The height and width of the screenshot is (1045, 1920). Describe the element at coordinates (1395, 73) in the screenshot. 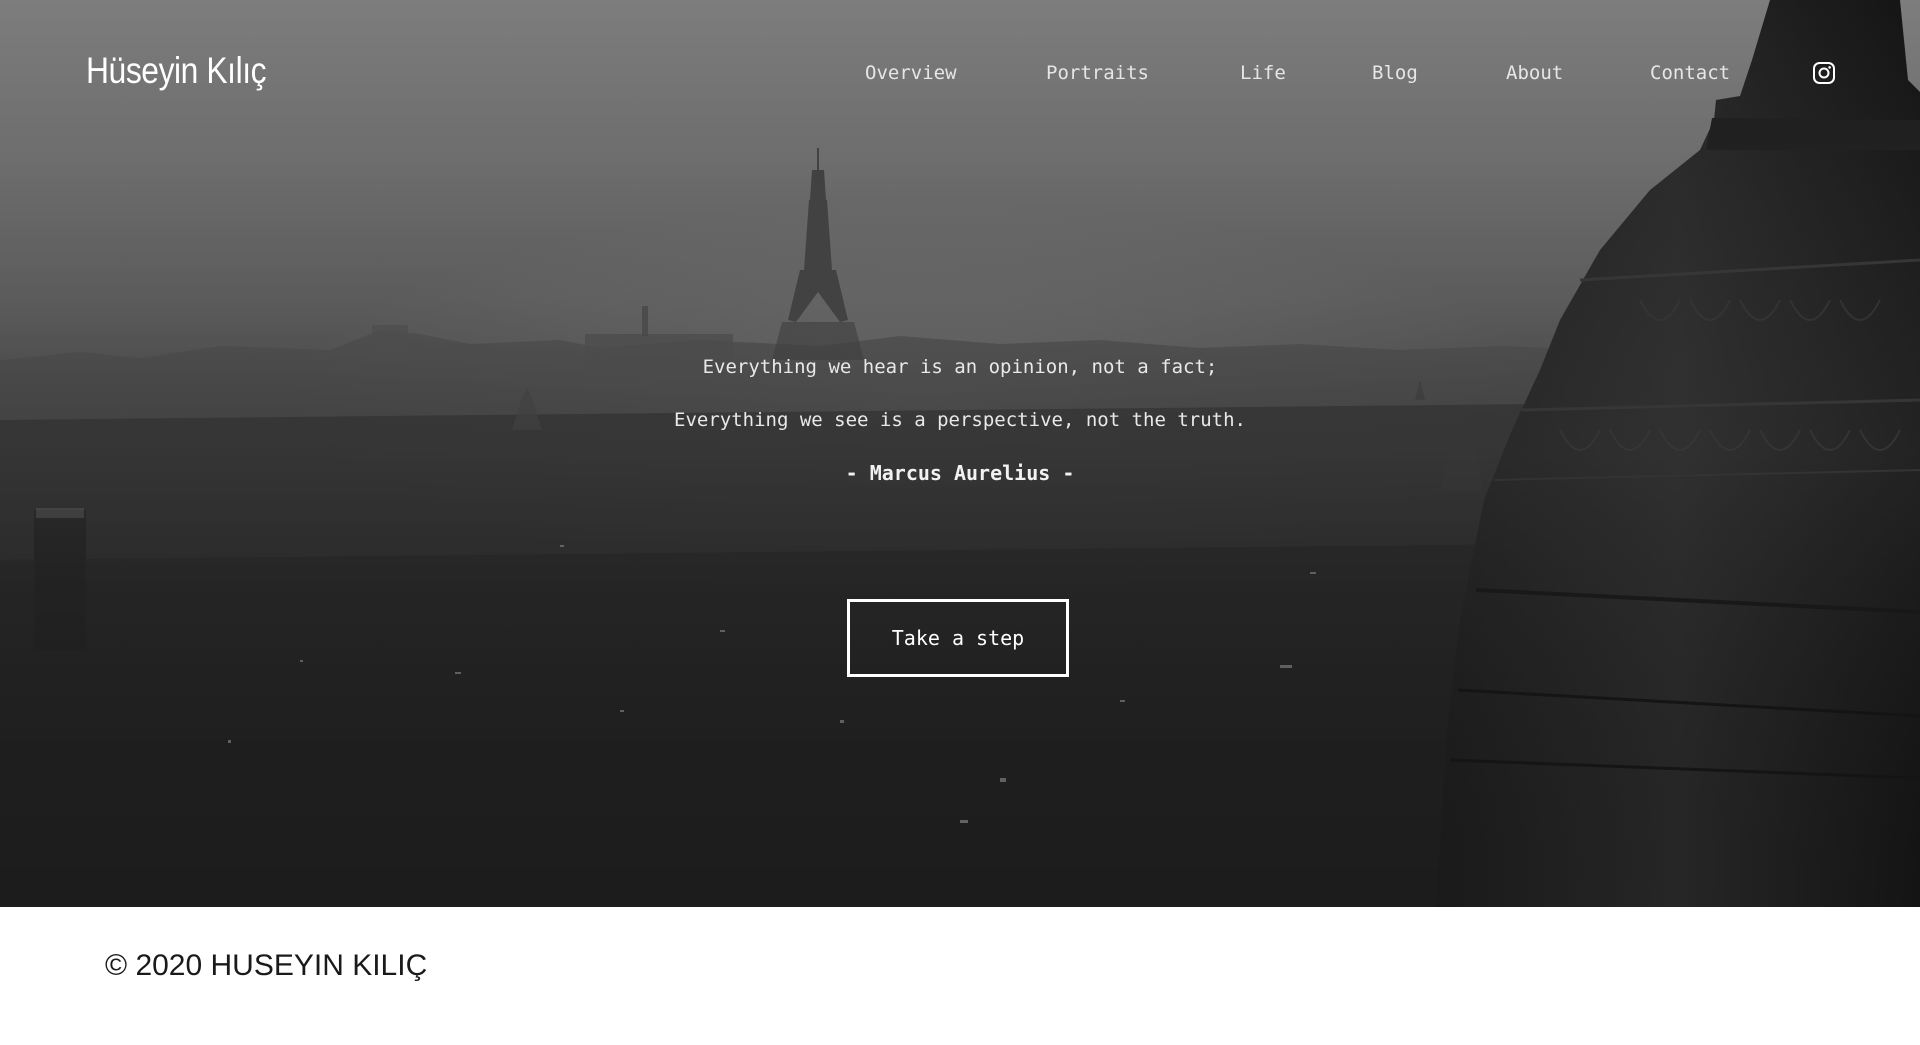

I see `nav-item-blog: Blog` at that location.